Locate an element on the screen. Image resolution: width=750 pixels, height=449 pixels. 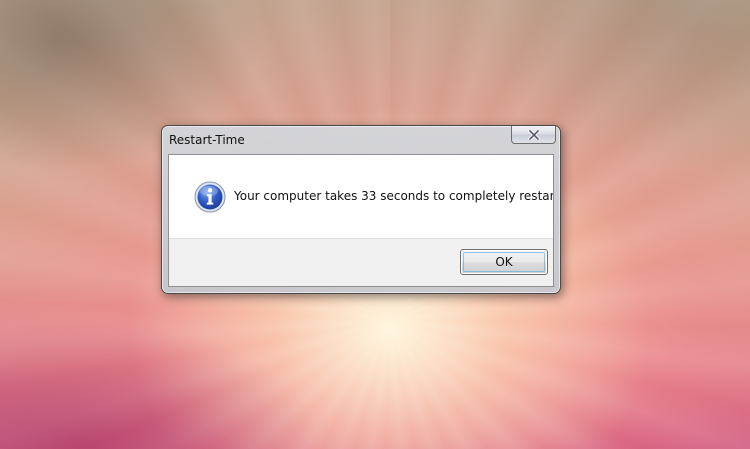
close-icon is located at coordinates (533, 134).